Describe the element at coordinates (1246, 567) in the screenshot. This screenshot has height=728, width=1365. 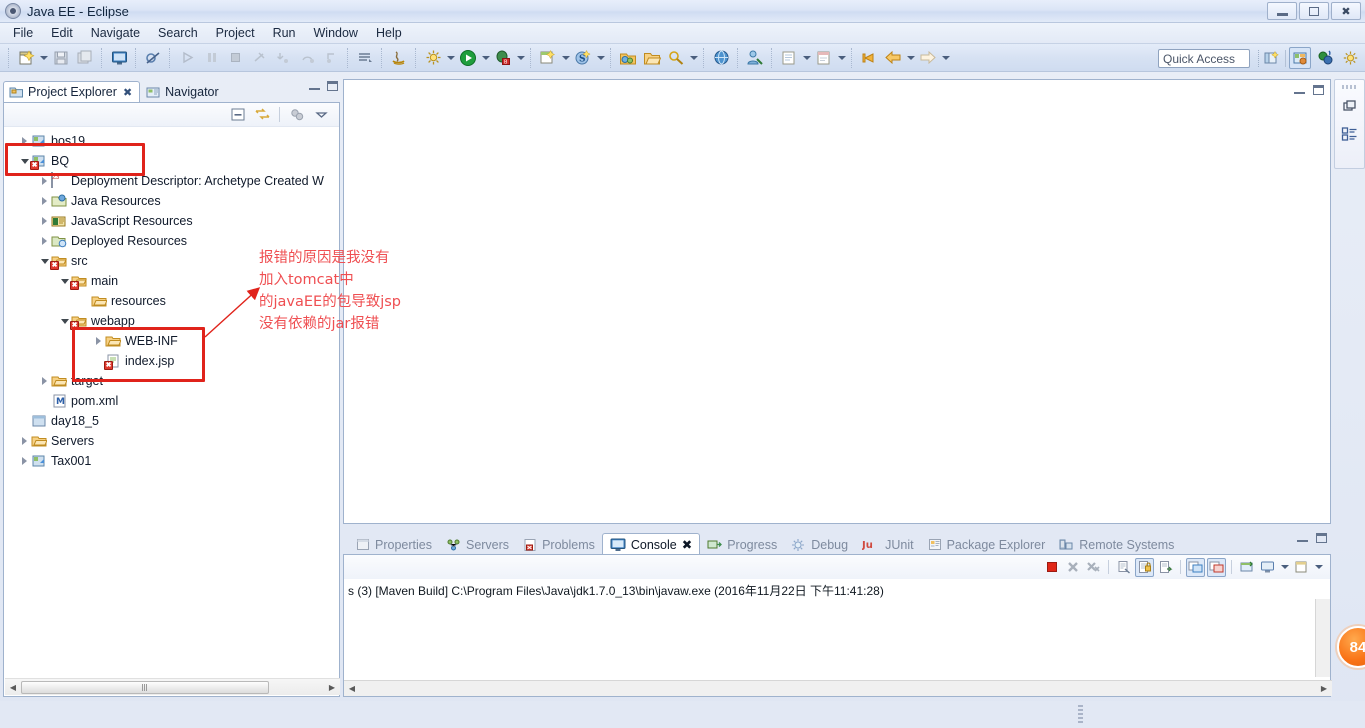
I see `pin-console-icon` at that location.